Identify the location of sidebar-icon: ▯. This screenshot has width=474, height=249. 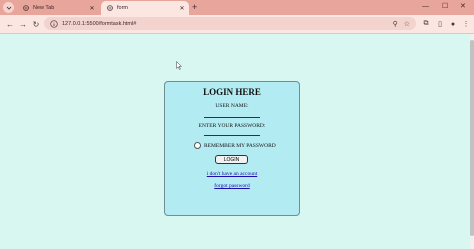
(440, 24).